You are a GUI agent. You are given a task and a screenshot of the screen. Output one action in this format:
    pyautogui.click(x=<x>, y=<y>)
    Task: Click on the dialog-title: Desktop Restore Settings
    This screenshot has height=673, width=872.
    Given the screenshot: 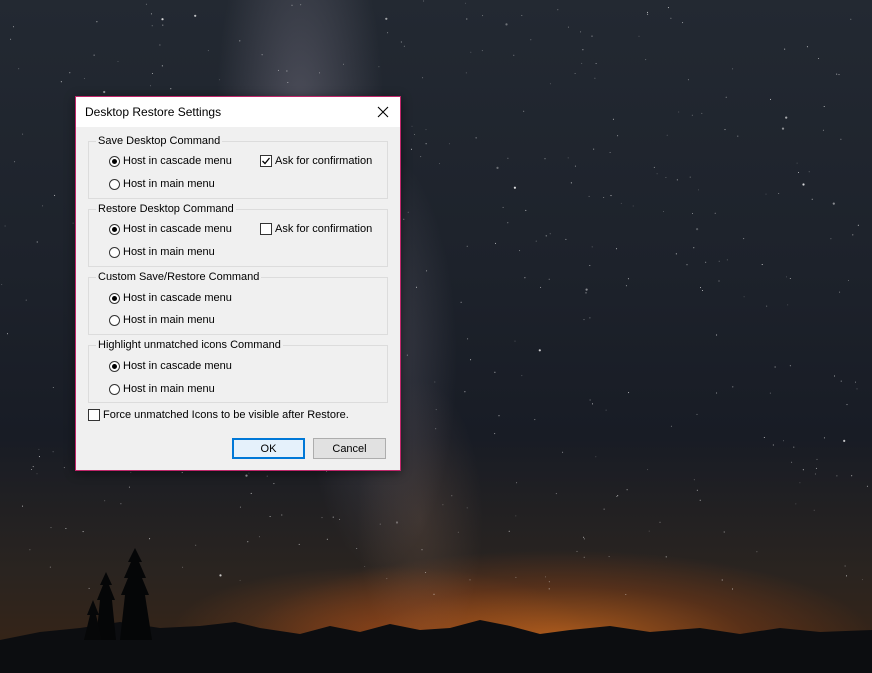 What is the action you would take?
    pyautogui.click(x=153, y=112)
    